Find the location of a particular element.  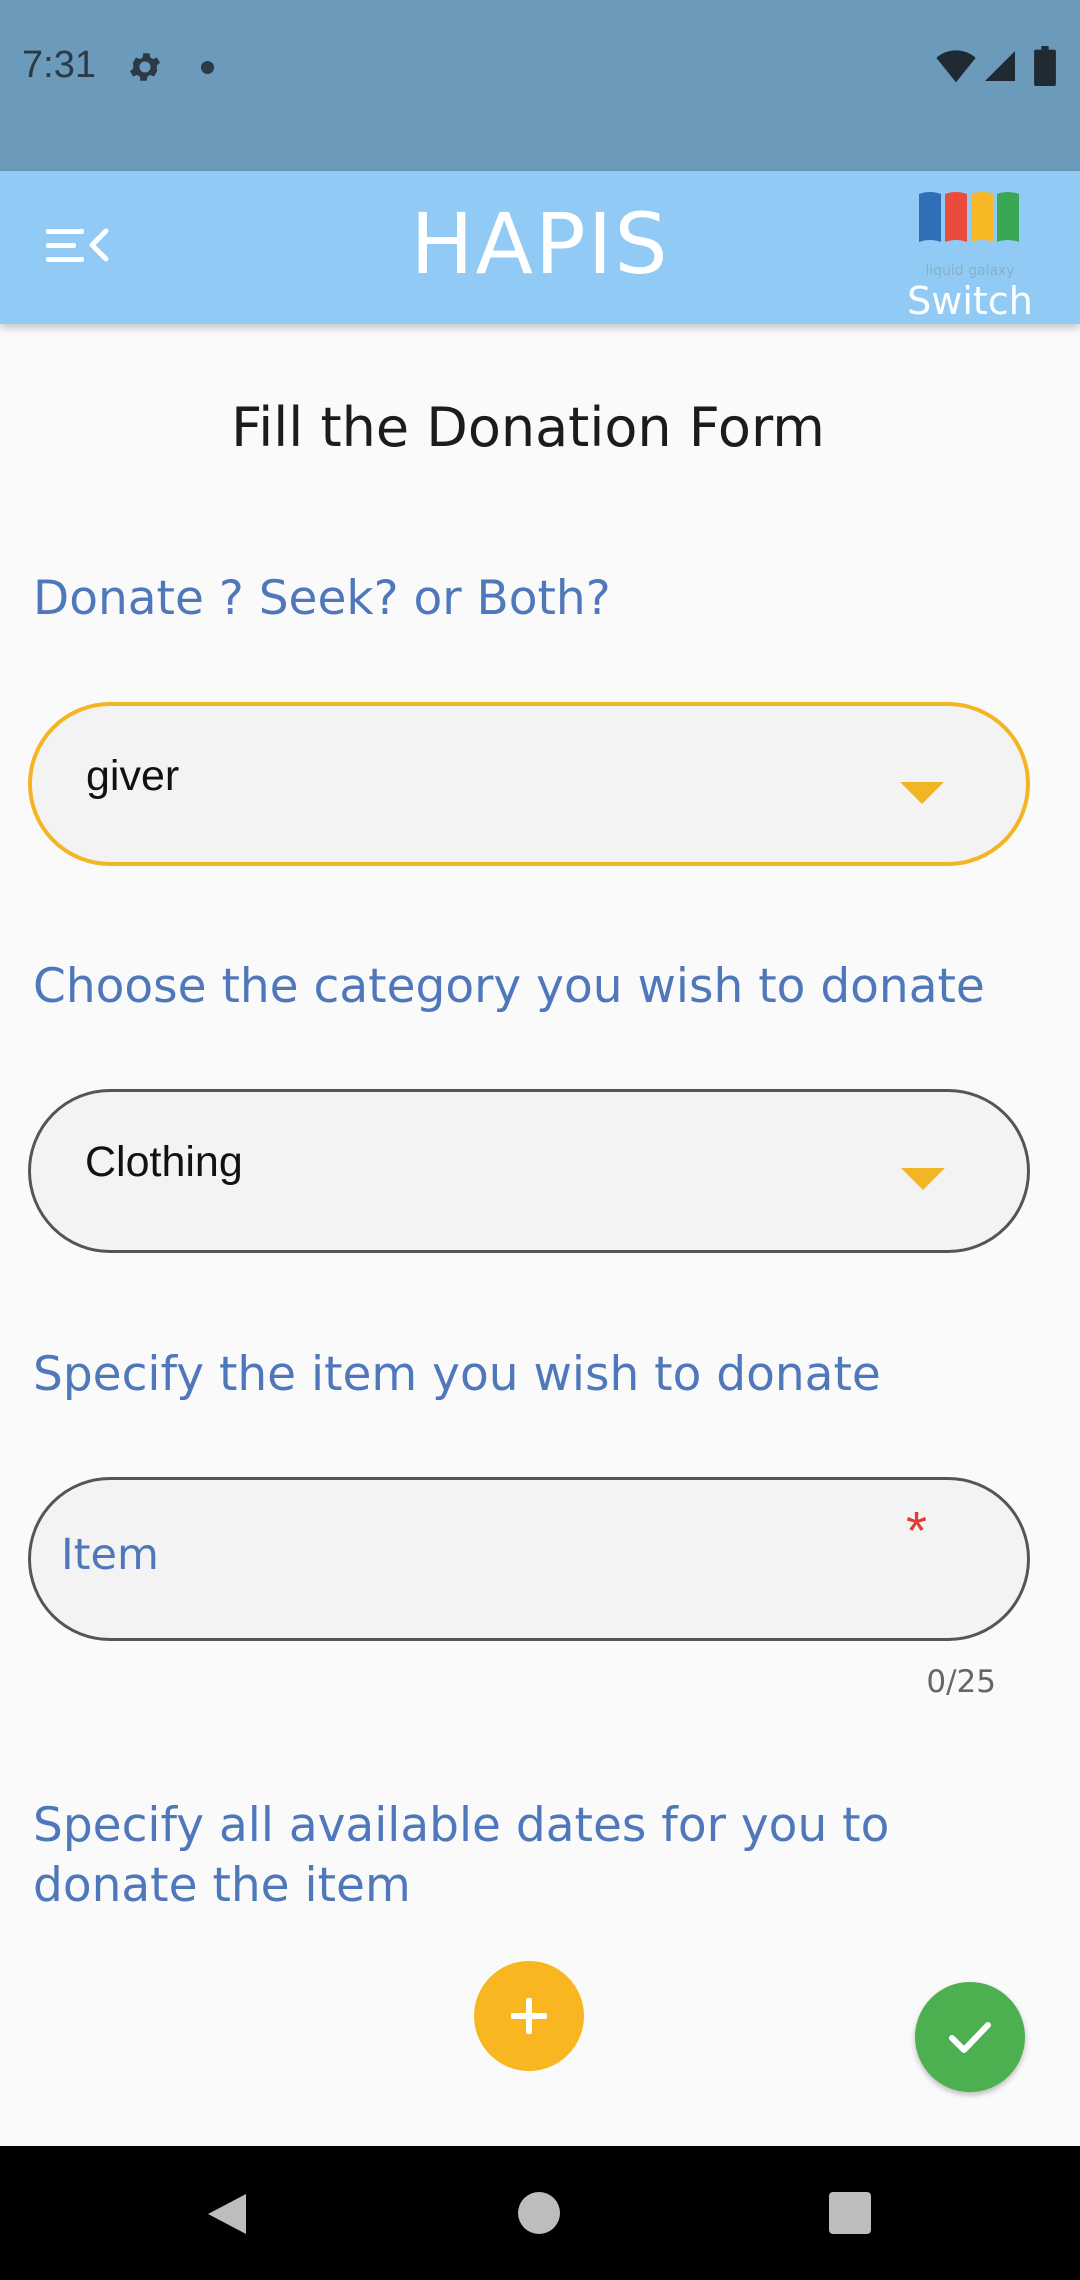

status-time: 7:31 is located at coordinates (59, 65).